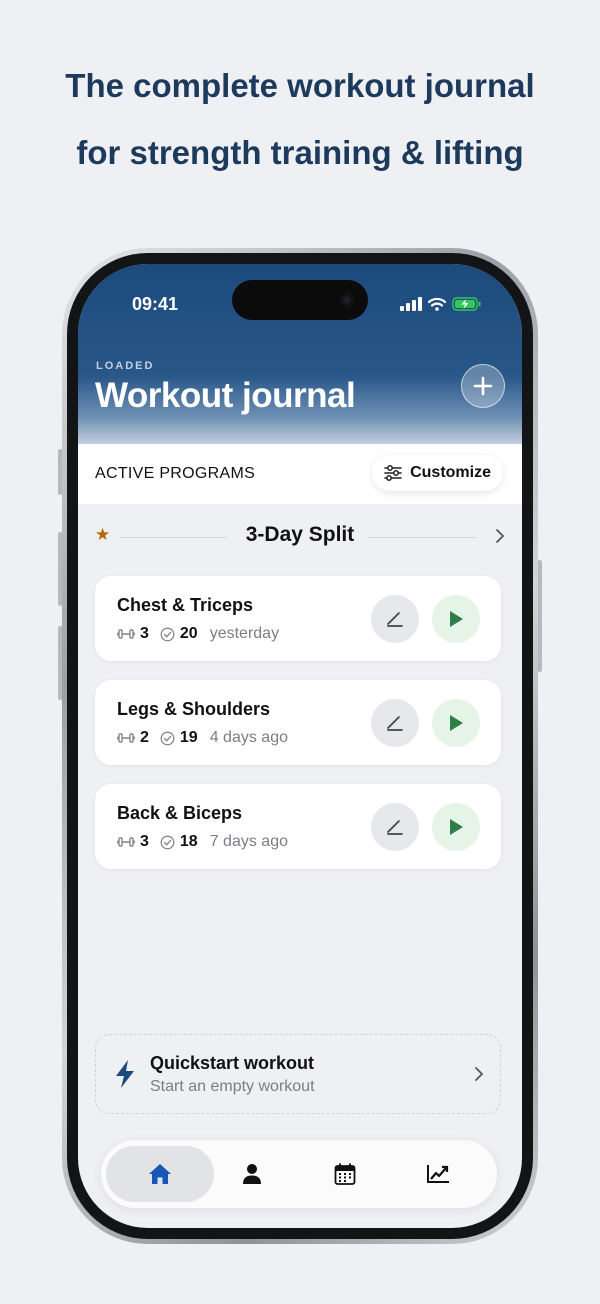  What do you see at coordinates (175, 473) in the screenshot?
I see `active-programs-label: ACTIVE PROGRAMS` at bounding box center [175, 473].